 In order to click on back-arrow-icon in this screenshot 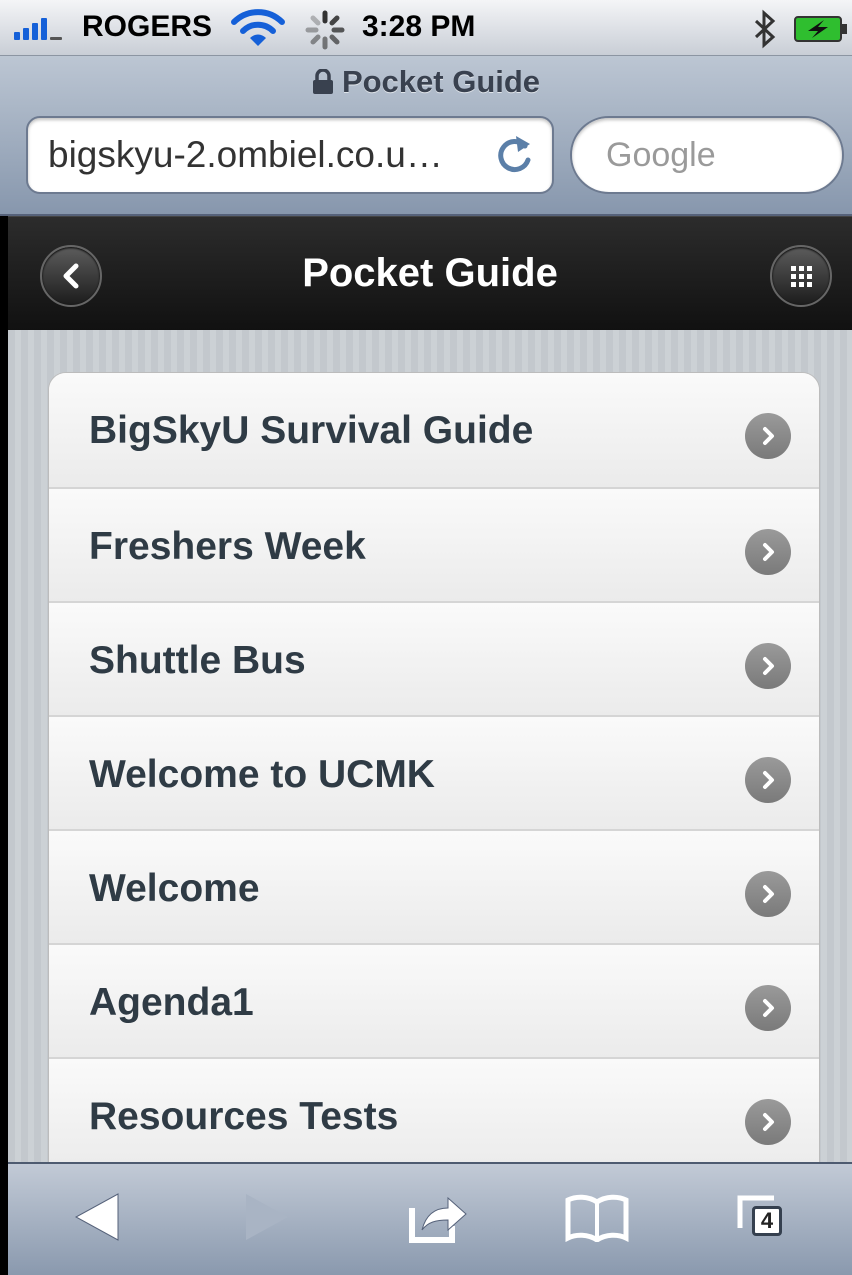, I will do `click(96, 1217)`.